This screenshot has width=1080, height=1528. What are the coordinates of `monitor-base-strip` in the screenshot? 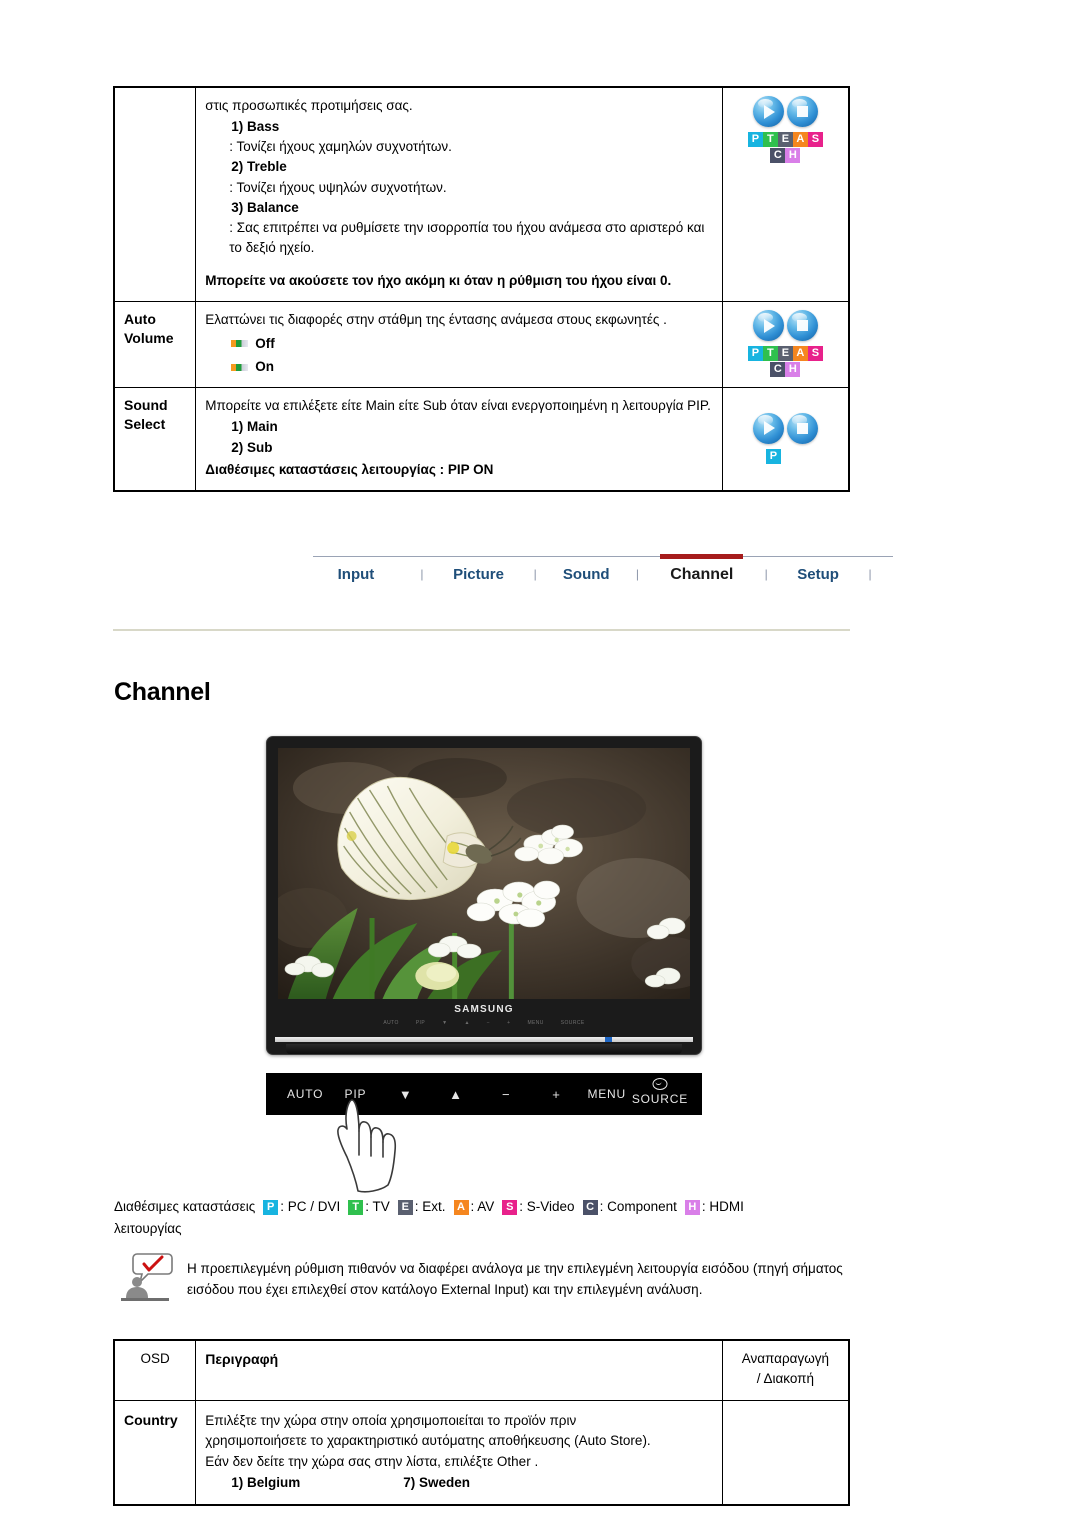 It's located at (484, 1039).